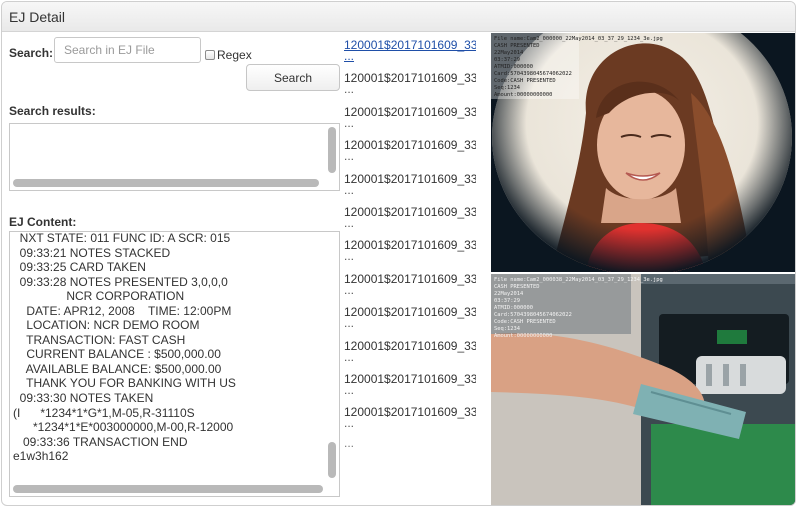 The height and width of the screenshot is (508, 797). What do you see at coordinates (117, 354) in the screenshot?
I see `ej-content-line: CURRENT BALANCE : $500,000.00` at bounding box center [117, 354].